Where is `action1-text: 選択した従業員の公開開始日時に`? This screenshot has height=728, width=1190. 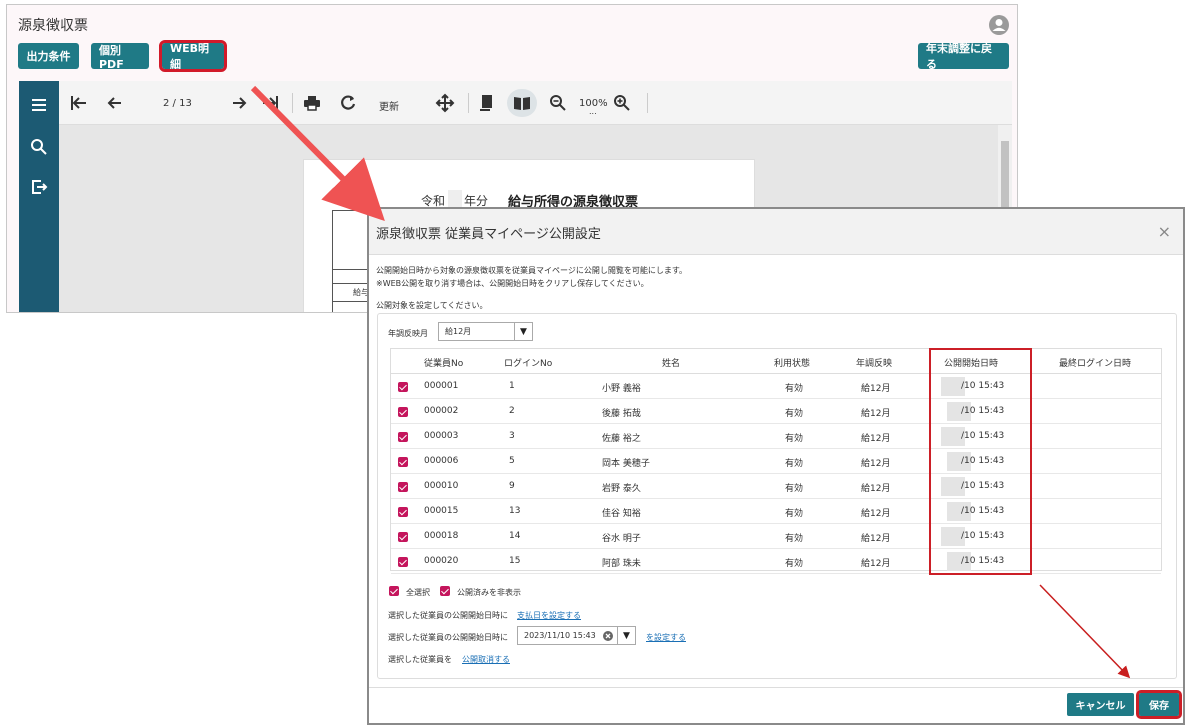 action1-text: 選択した従業員の公開開始日時に is located at coordinates (448, 615).